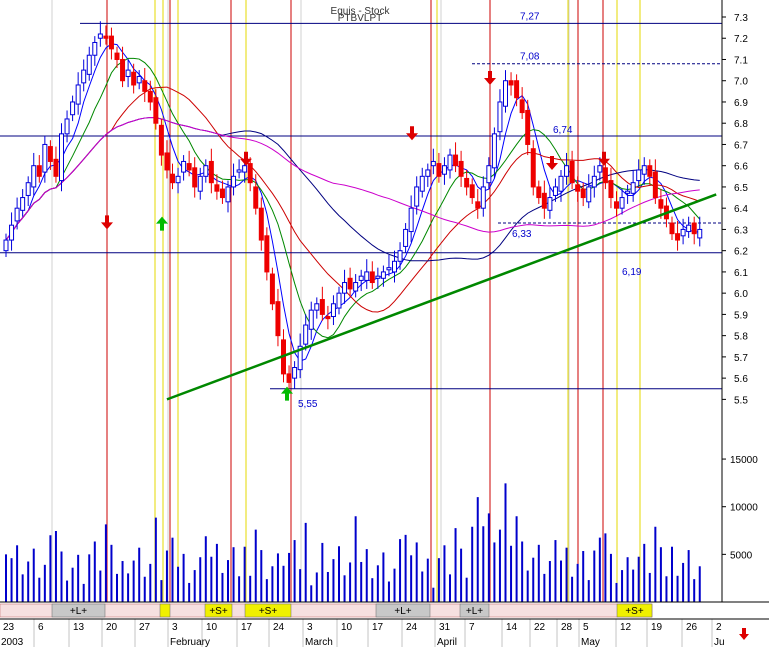 The height and width of the screenshot is (647, 769). I want to click on price-tick-label: 5.9, so click(741, 315).